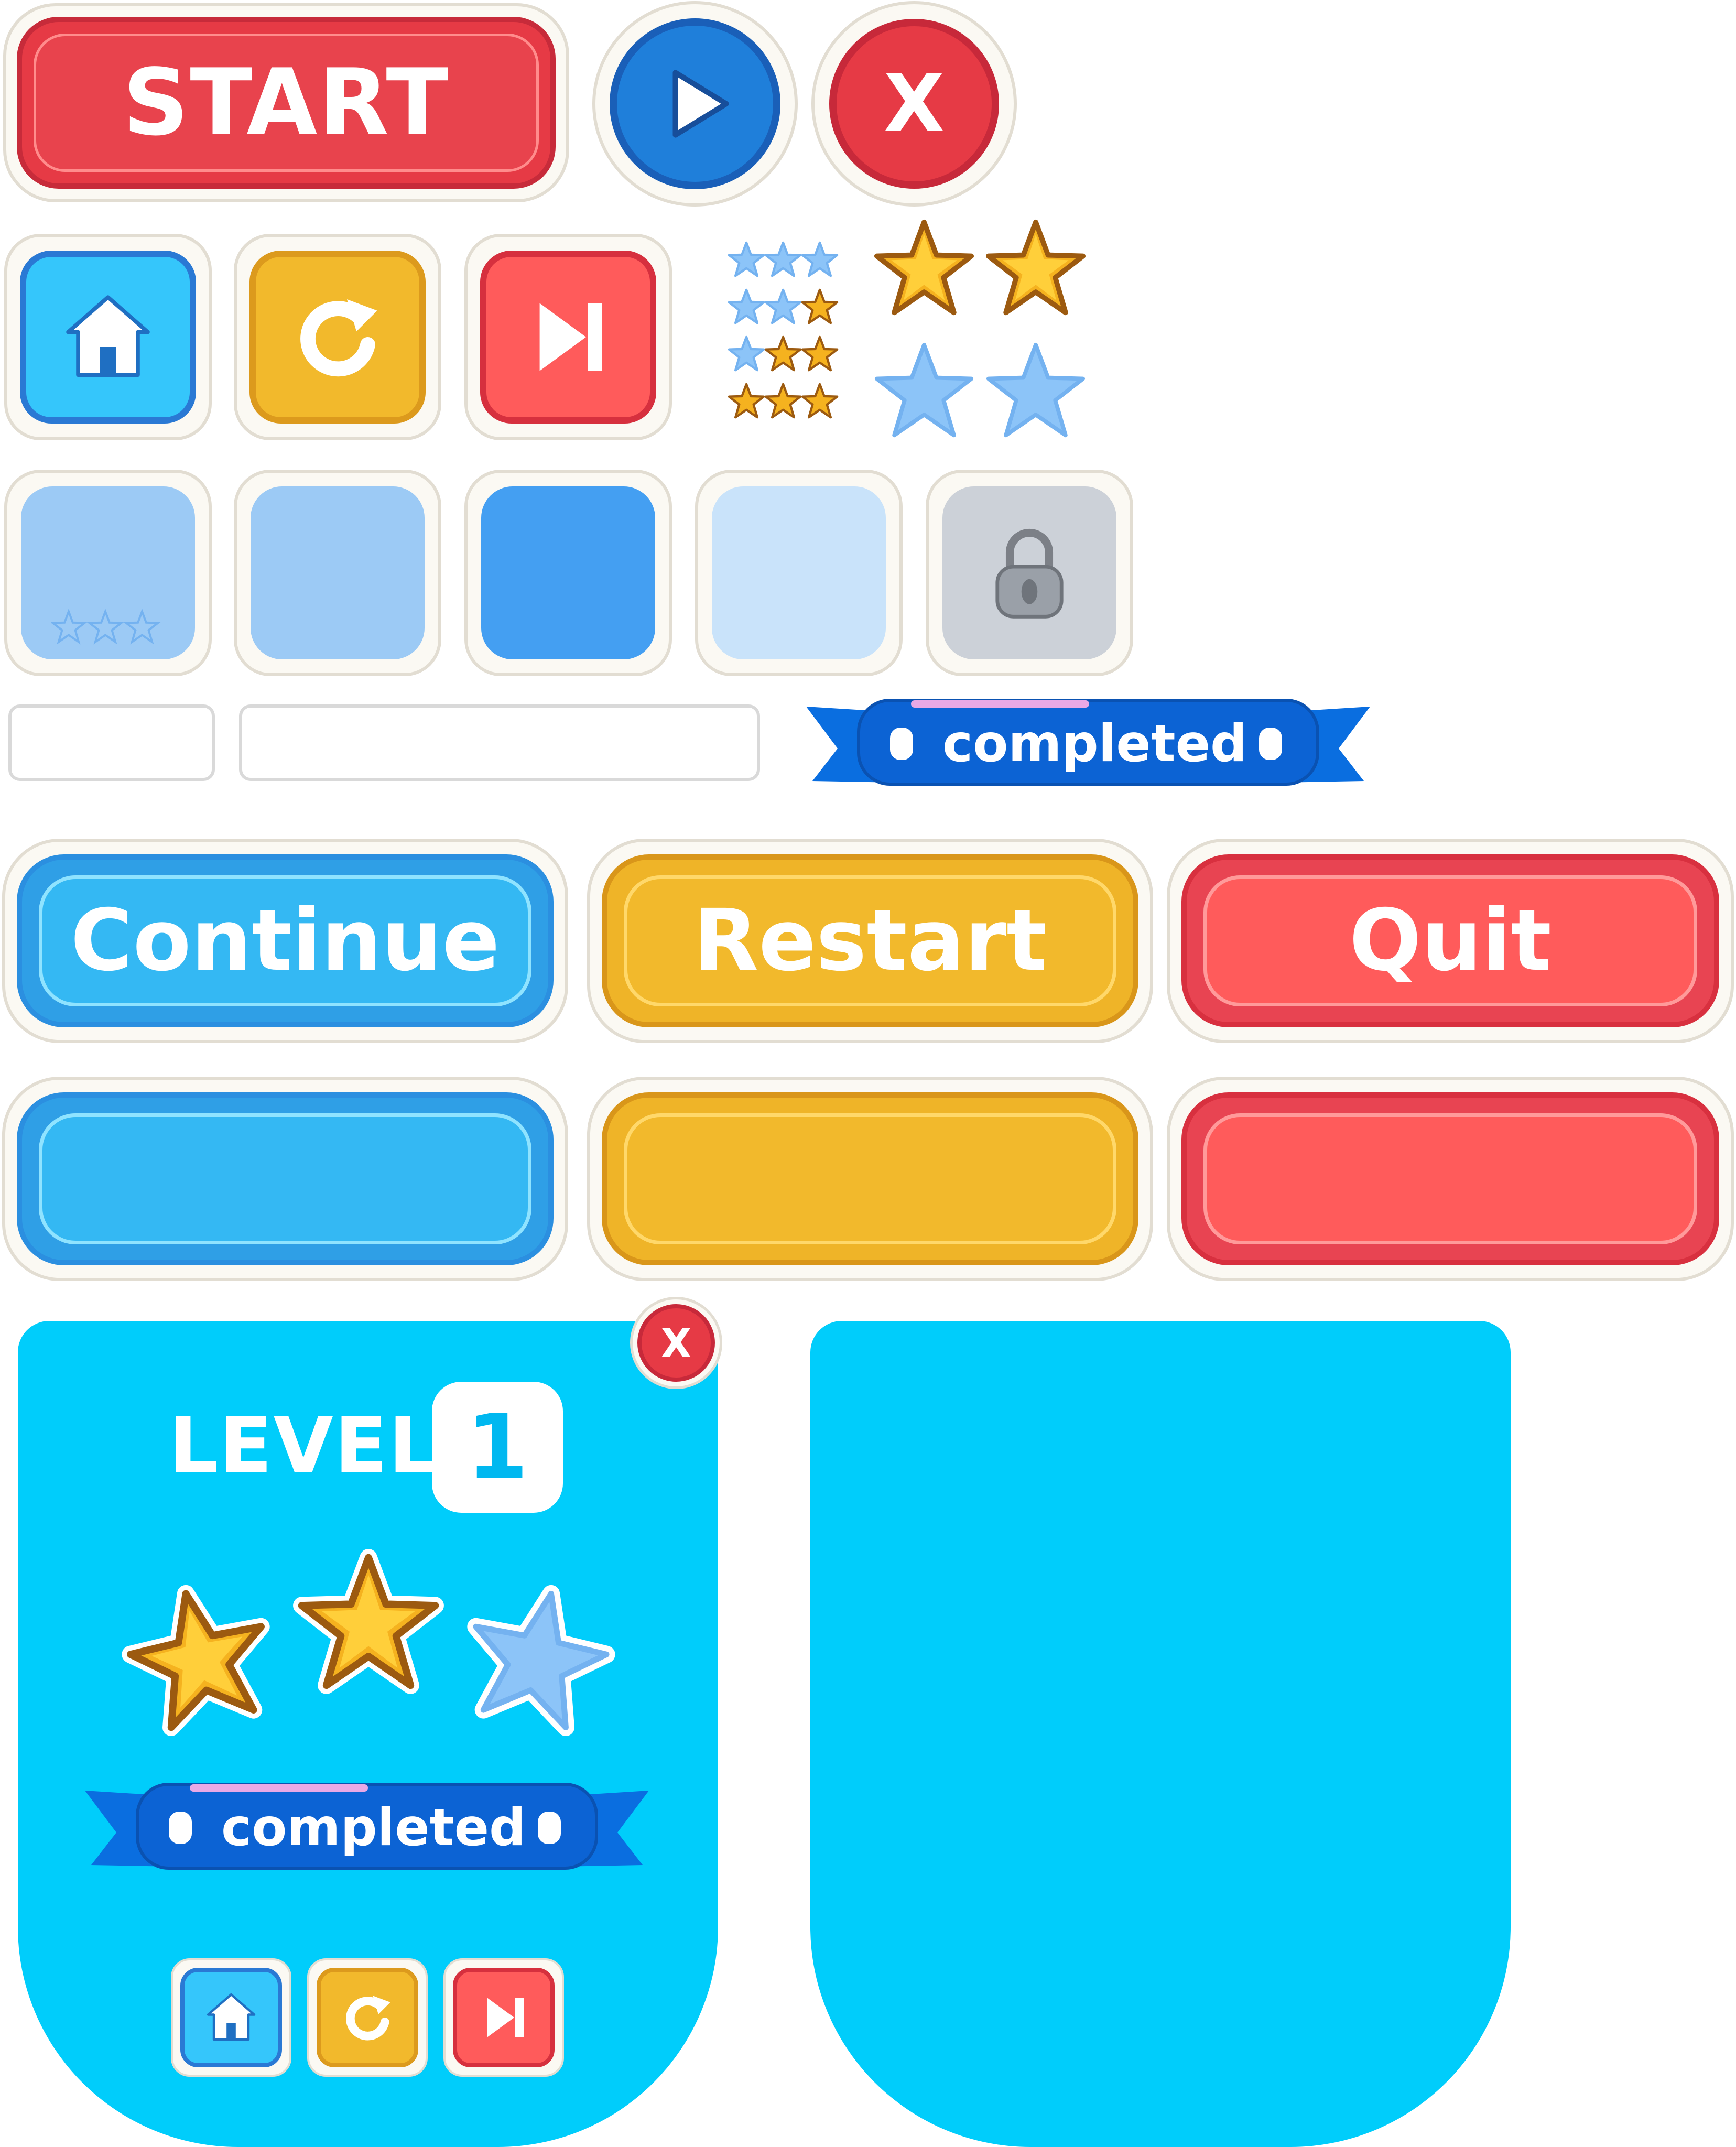 The width and height of the screenshot is (1736, 2147). What do you see at coordinates (108, 572) in the screenshot?
I see `level-tile-stars` at bounding box center [108, 572].